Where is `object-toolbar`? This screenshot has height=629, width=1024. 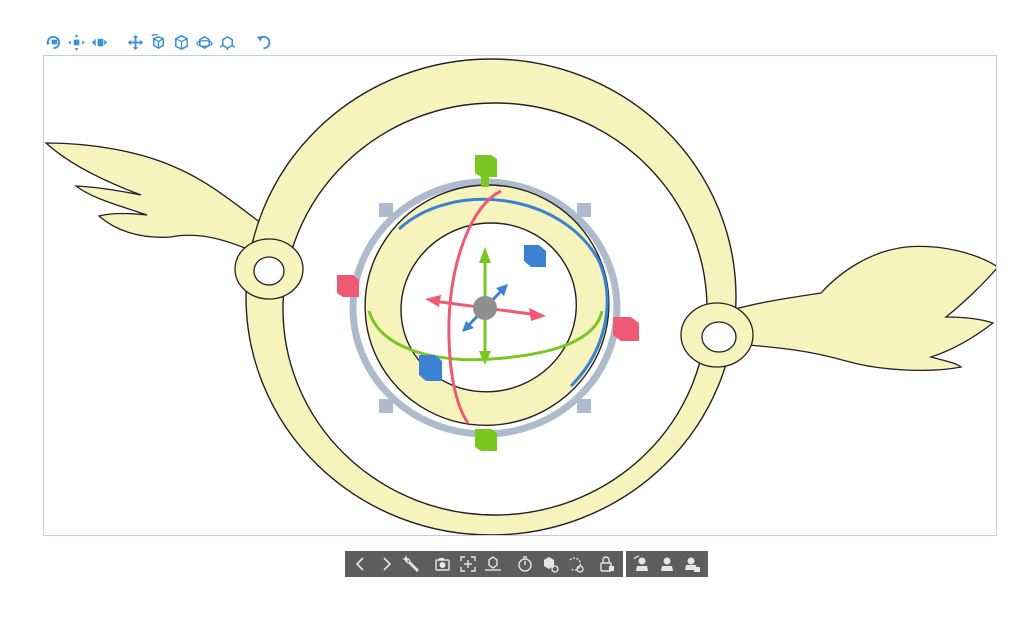
object-toolbar is located at coordinates (526, 564).